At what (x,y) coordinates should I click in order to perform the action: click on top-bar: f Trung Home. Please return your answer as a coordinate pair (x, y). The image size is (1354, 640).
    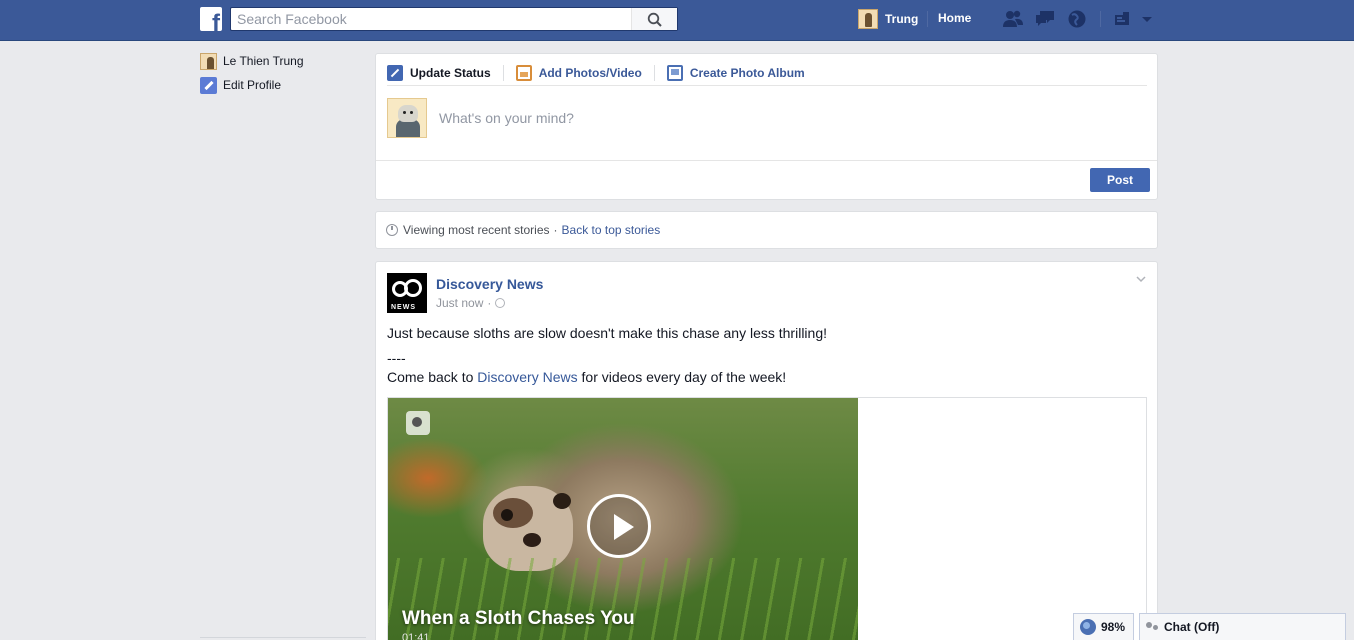
    Looking at the image, I should click on (677, 20).